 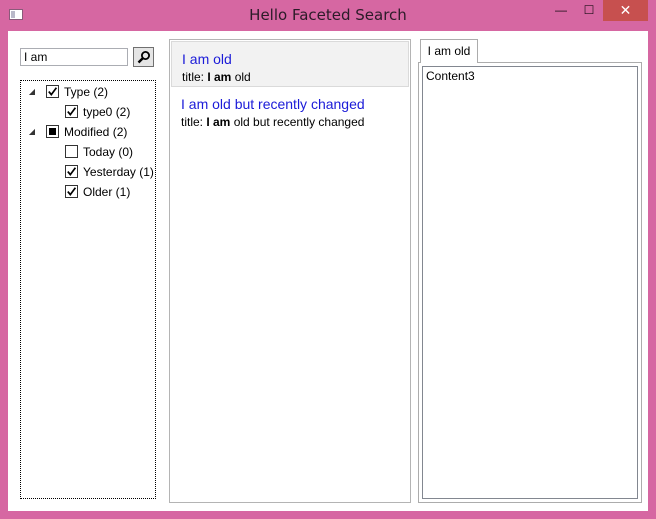 What do you see at coordinates (74, 57) in the screenshot?
I see `search-input` at bounding box center [74, 57].